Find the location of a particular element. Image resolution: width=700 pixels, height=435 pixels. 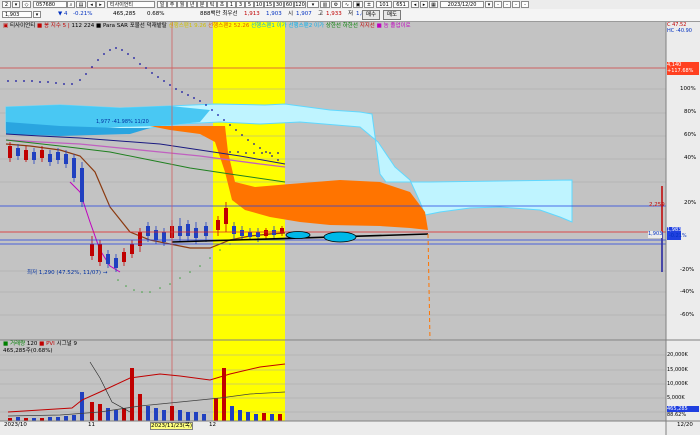

screen-dropdown: 2 is located at coordinates (6, 4).